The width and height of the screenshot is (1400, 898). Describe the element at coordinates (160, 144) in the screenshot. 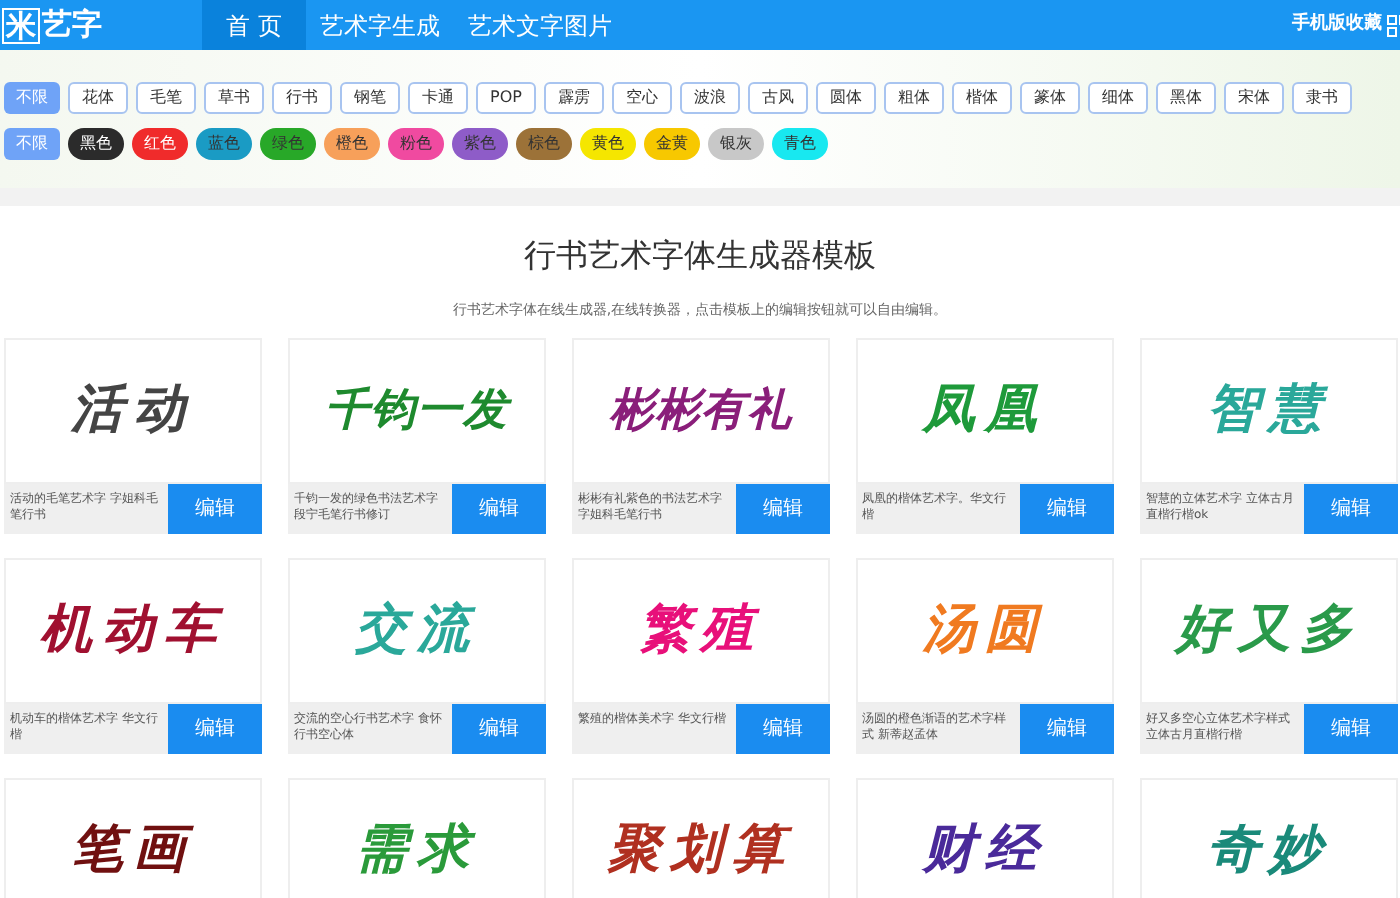

I see `color-filter-tag: 红色` at that location.